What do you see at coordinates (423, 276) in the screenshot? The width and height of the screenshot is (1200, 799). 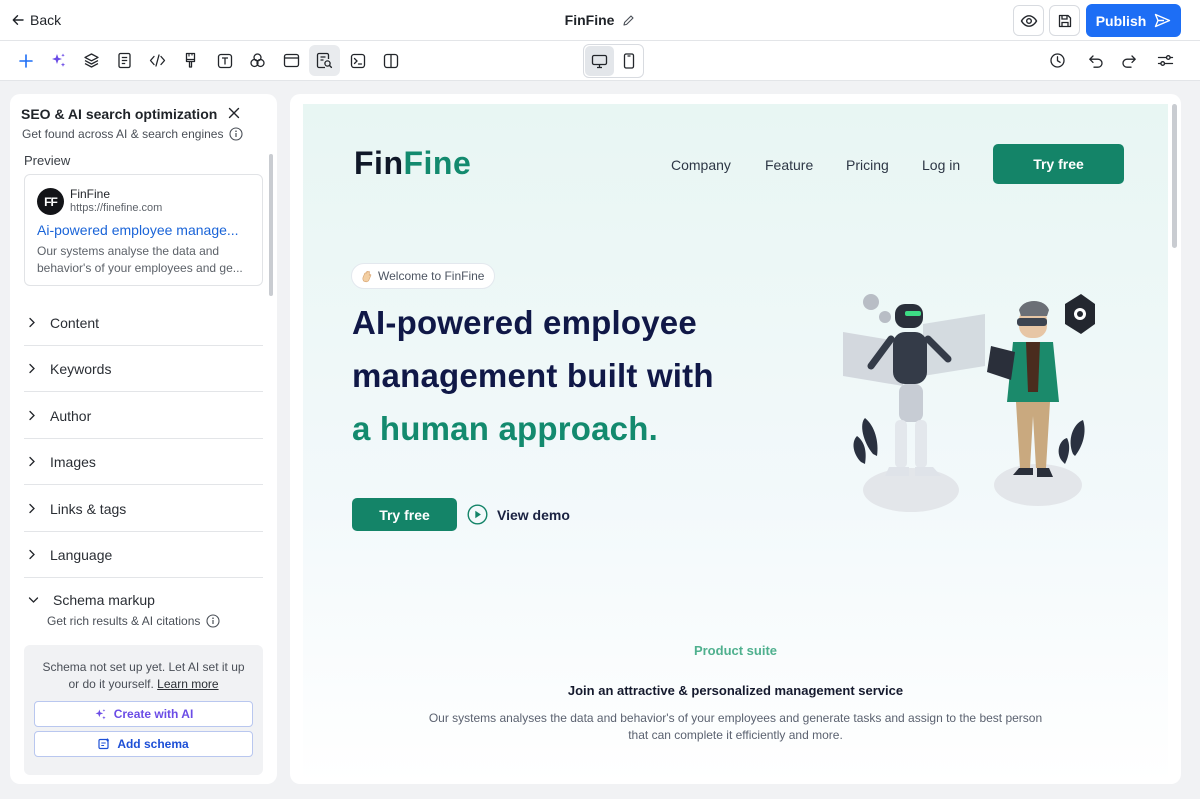 I see `welcome-badge: Welcome to FinFine` at bounding box center [423, 276].